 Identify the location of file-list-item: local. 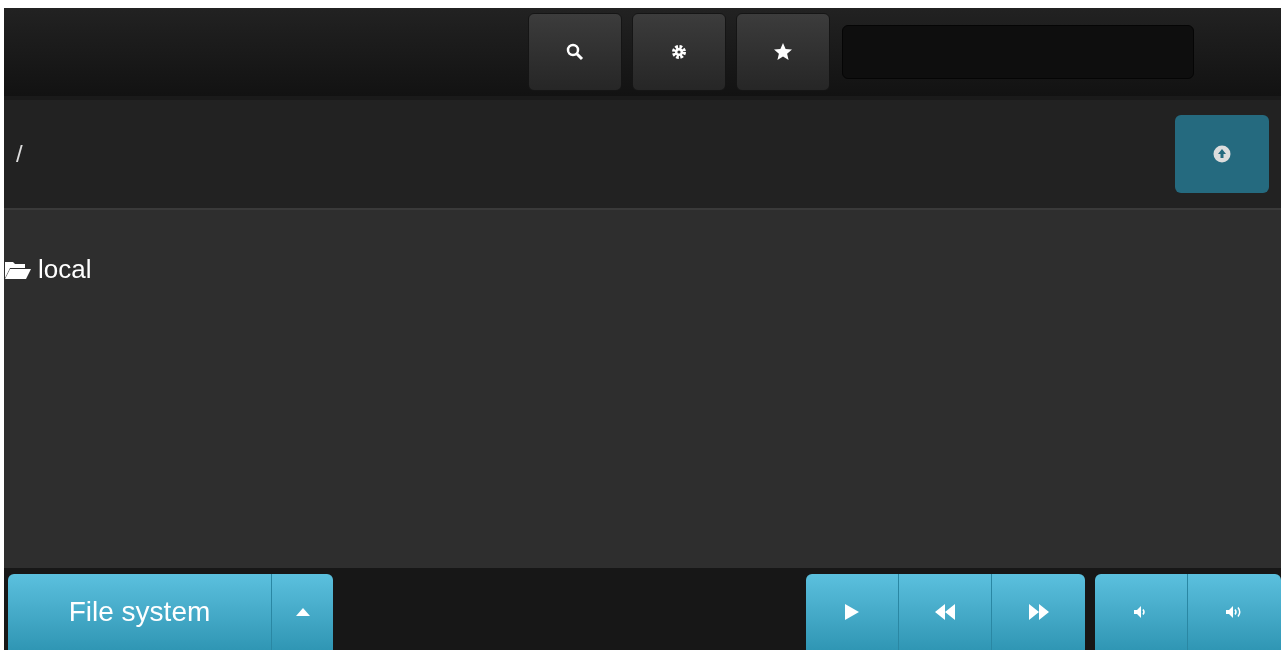
(642, 269).